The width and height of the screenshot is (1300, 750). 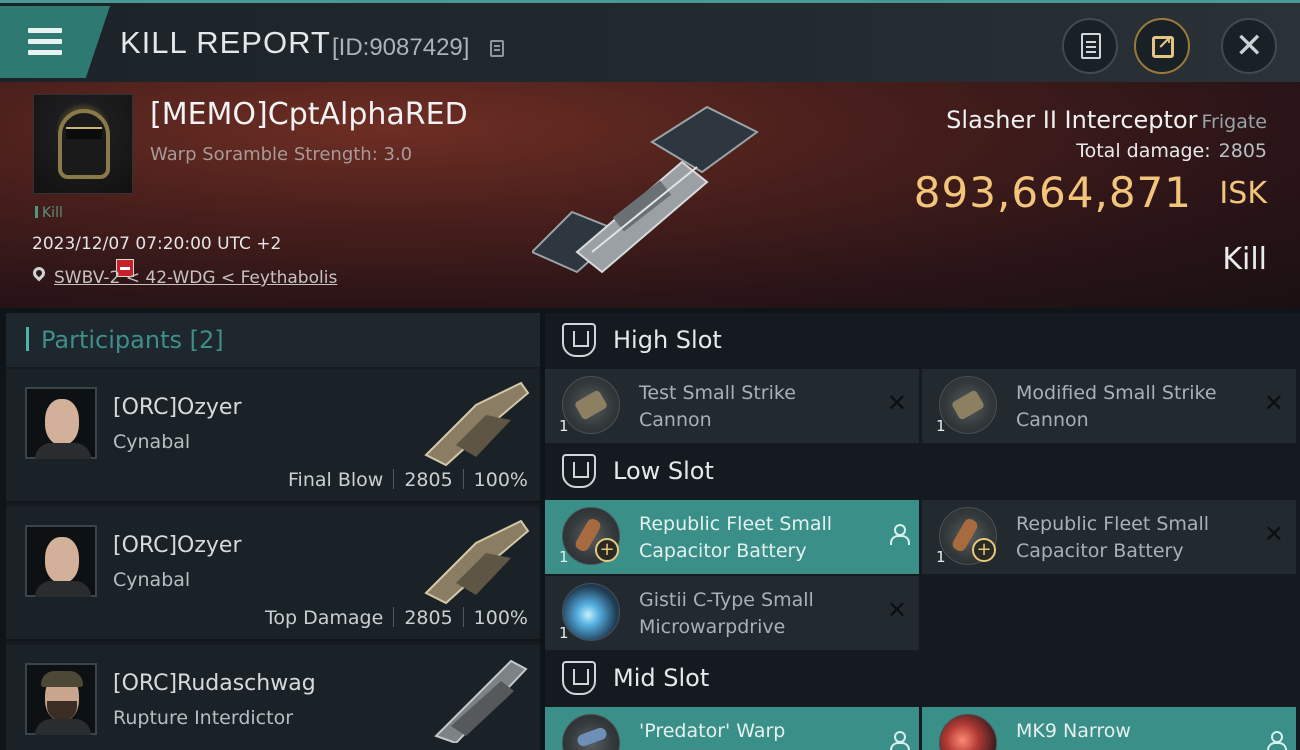 What do you see at coordinates (1116, 393) in the screenshot?
I see `module-name-line: Modified Small Strike` at bounding box center [1116, 393].